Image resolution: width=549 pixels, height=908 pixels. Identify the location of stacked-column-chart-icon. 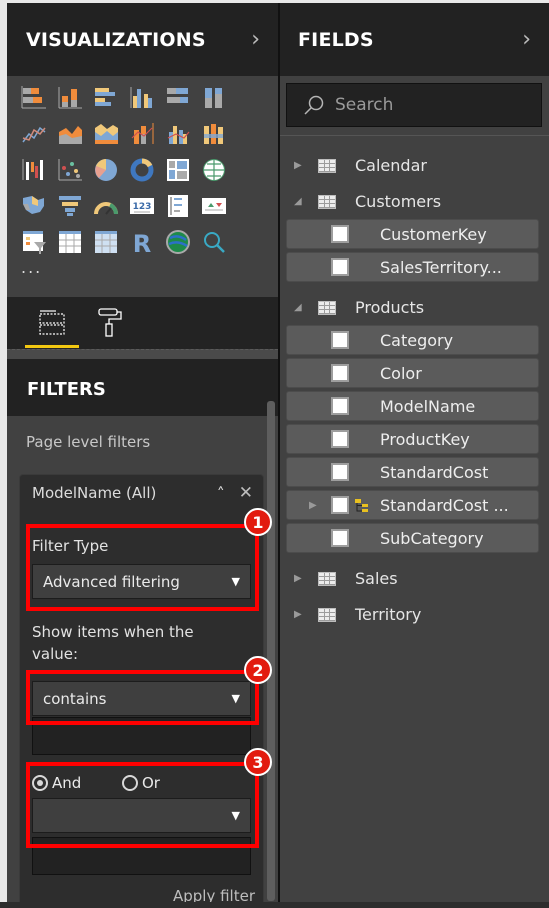
(70, 98).